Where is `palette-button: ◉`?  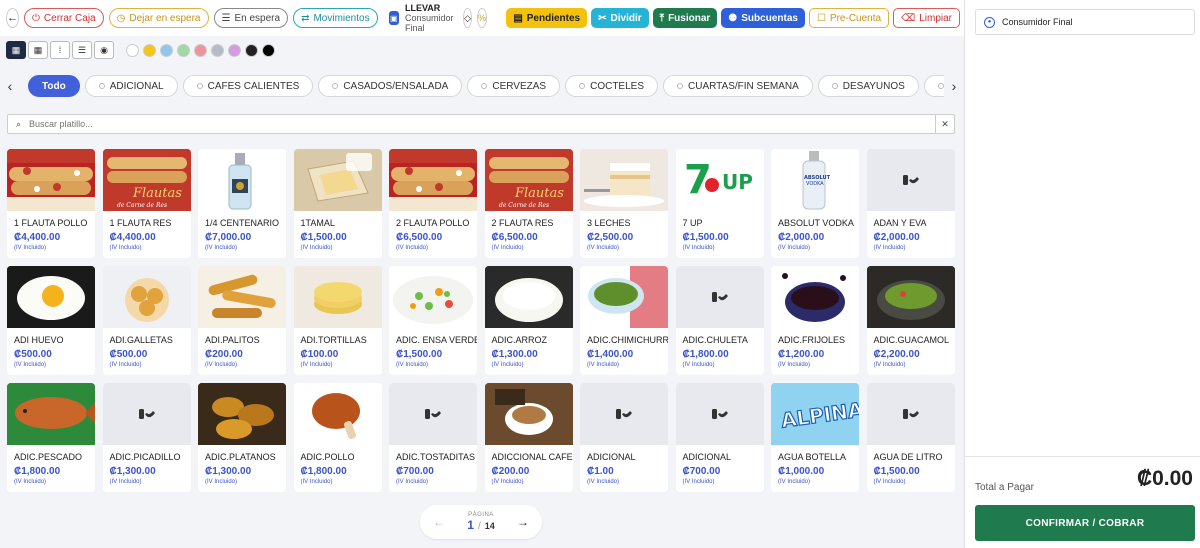 palette-button: ◉ is located at coordinates (104, 50).